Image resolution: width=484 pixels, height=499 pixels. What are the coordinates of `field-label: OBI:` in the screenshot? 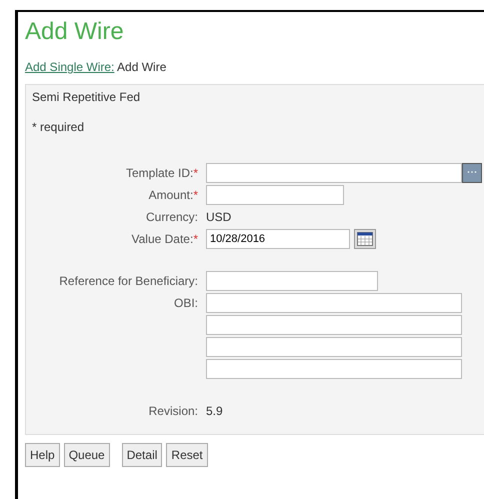 It's located at (186, 303).